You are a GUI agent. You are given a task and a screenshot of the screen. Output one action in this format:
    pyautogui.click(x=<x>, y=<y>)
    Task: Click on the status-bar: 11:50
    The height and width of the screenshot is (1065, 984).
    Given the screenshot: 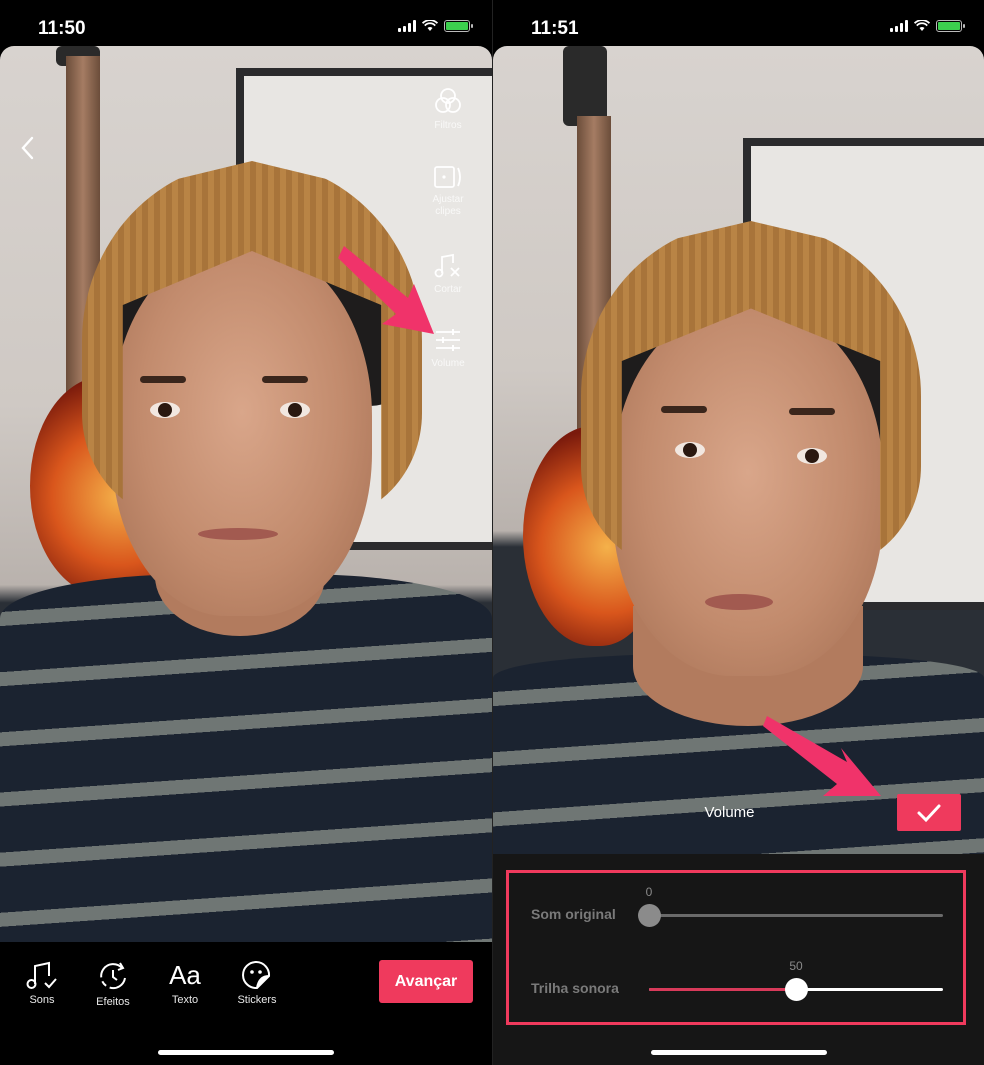 What is the action you would take?
    pyautogui.click(x=246, y=23)
    